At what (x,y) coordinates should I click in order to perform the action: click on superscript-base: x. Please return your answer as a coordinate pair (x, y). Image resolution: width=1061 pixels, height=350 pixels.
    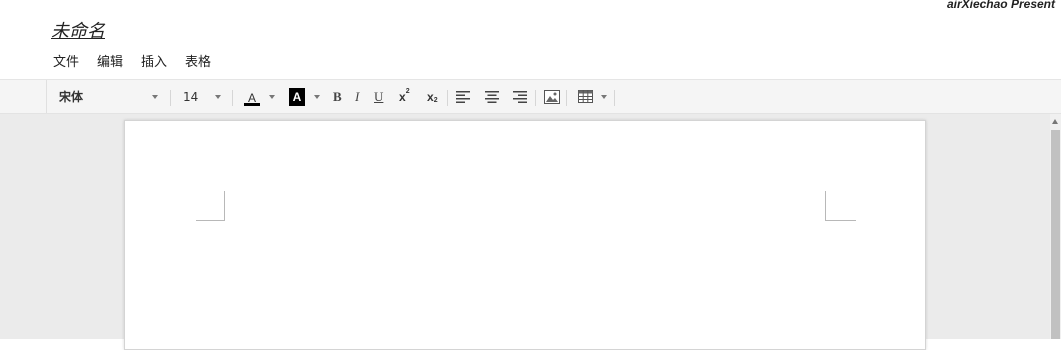
    Looking at the image, I should click on (402, 96).